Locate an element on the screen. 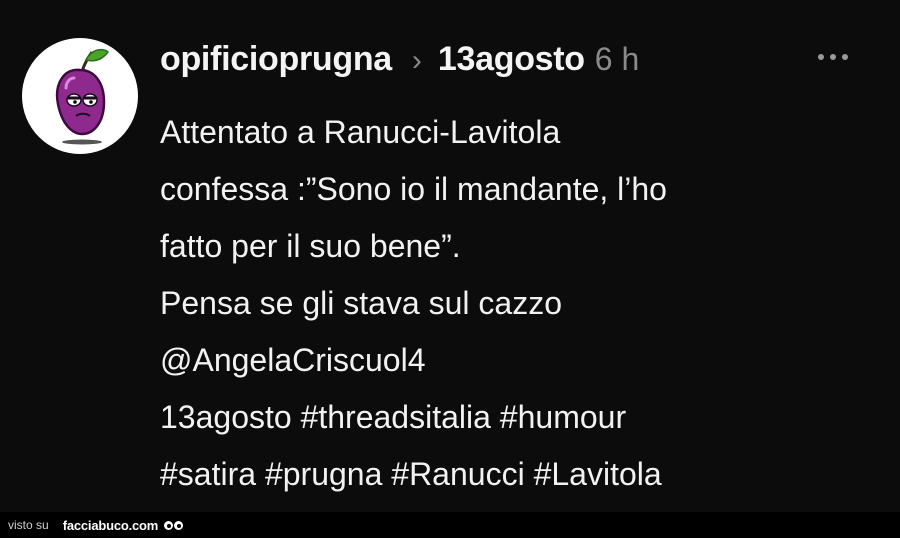 The width and height of the screenshot is (900, 538). watermark-bar: visto su facciabuco.com is located at coordinates (450, 525).